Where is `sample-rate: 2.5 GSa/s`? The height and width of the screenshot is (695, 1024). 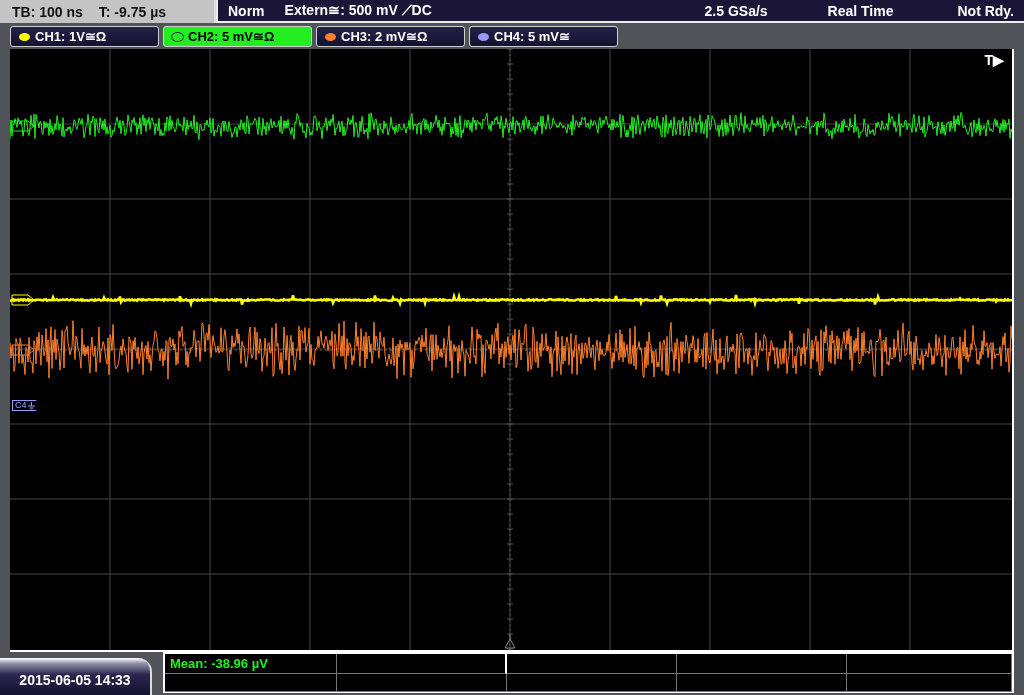 sample-rate: 2.5 GSa/s is located at coordinates (736, 10).